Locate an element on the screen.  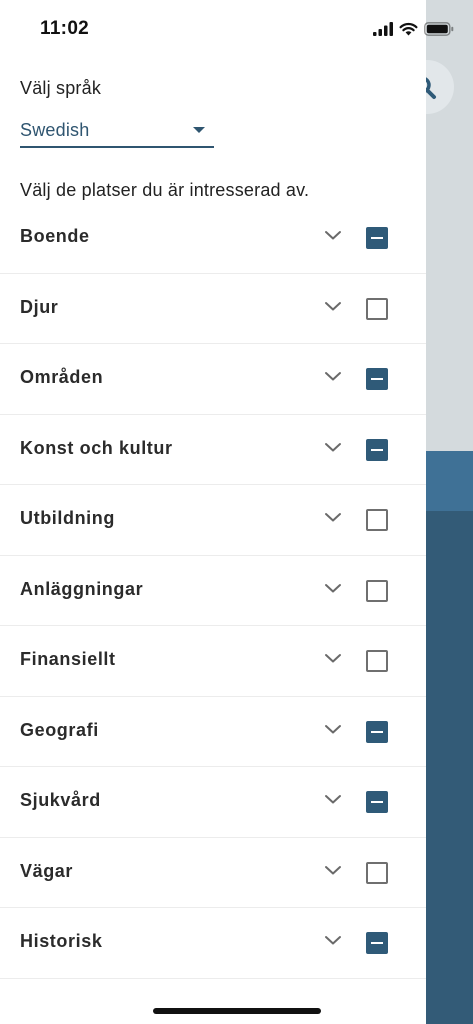
category-label: Anläggningar is located at coordinates (82, 588).